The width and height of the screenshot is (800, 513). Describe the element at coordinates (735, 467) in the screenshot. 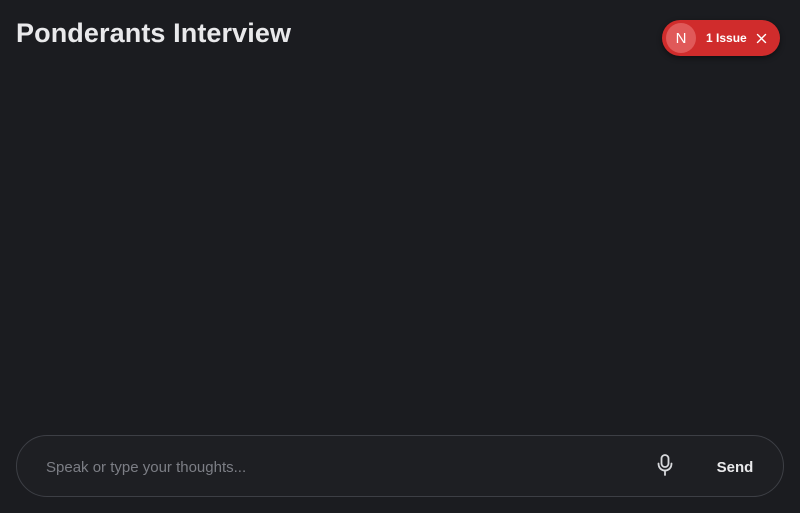

I see `send-button: Send` at that location.